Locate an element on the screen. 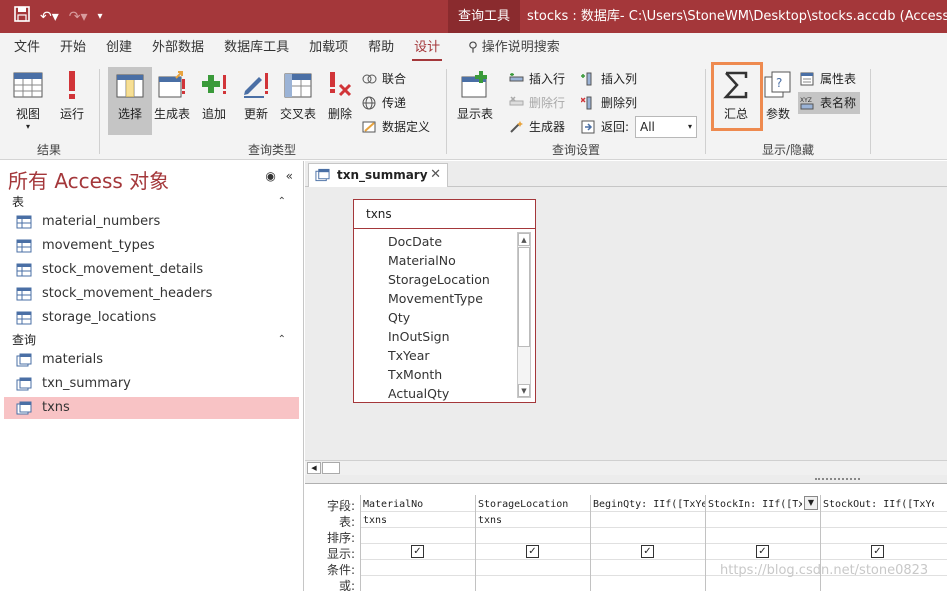 Image resolution: width=947 pixels, height=591 pixels. field-cell: StorageLocation is located at coordinates (533, 505).